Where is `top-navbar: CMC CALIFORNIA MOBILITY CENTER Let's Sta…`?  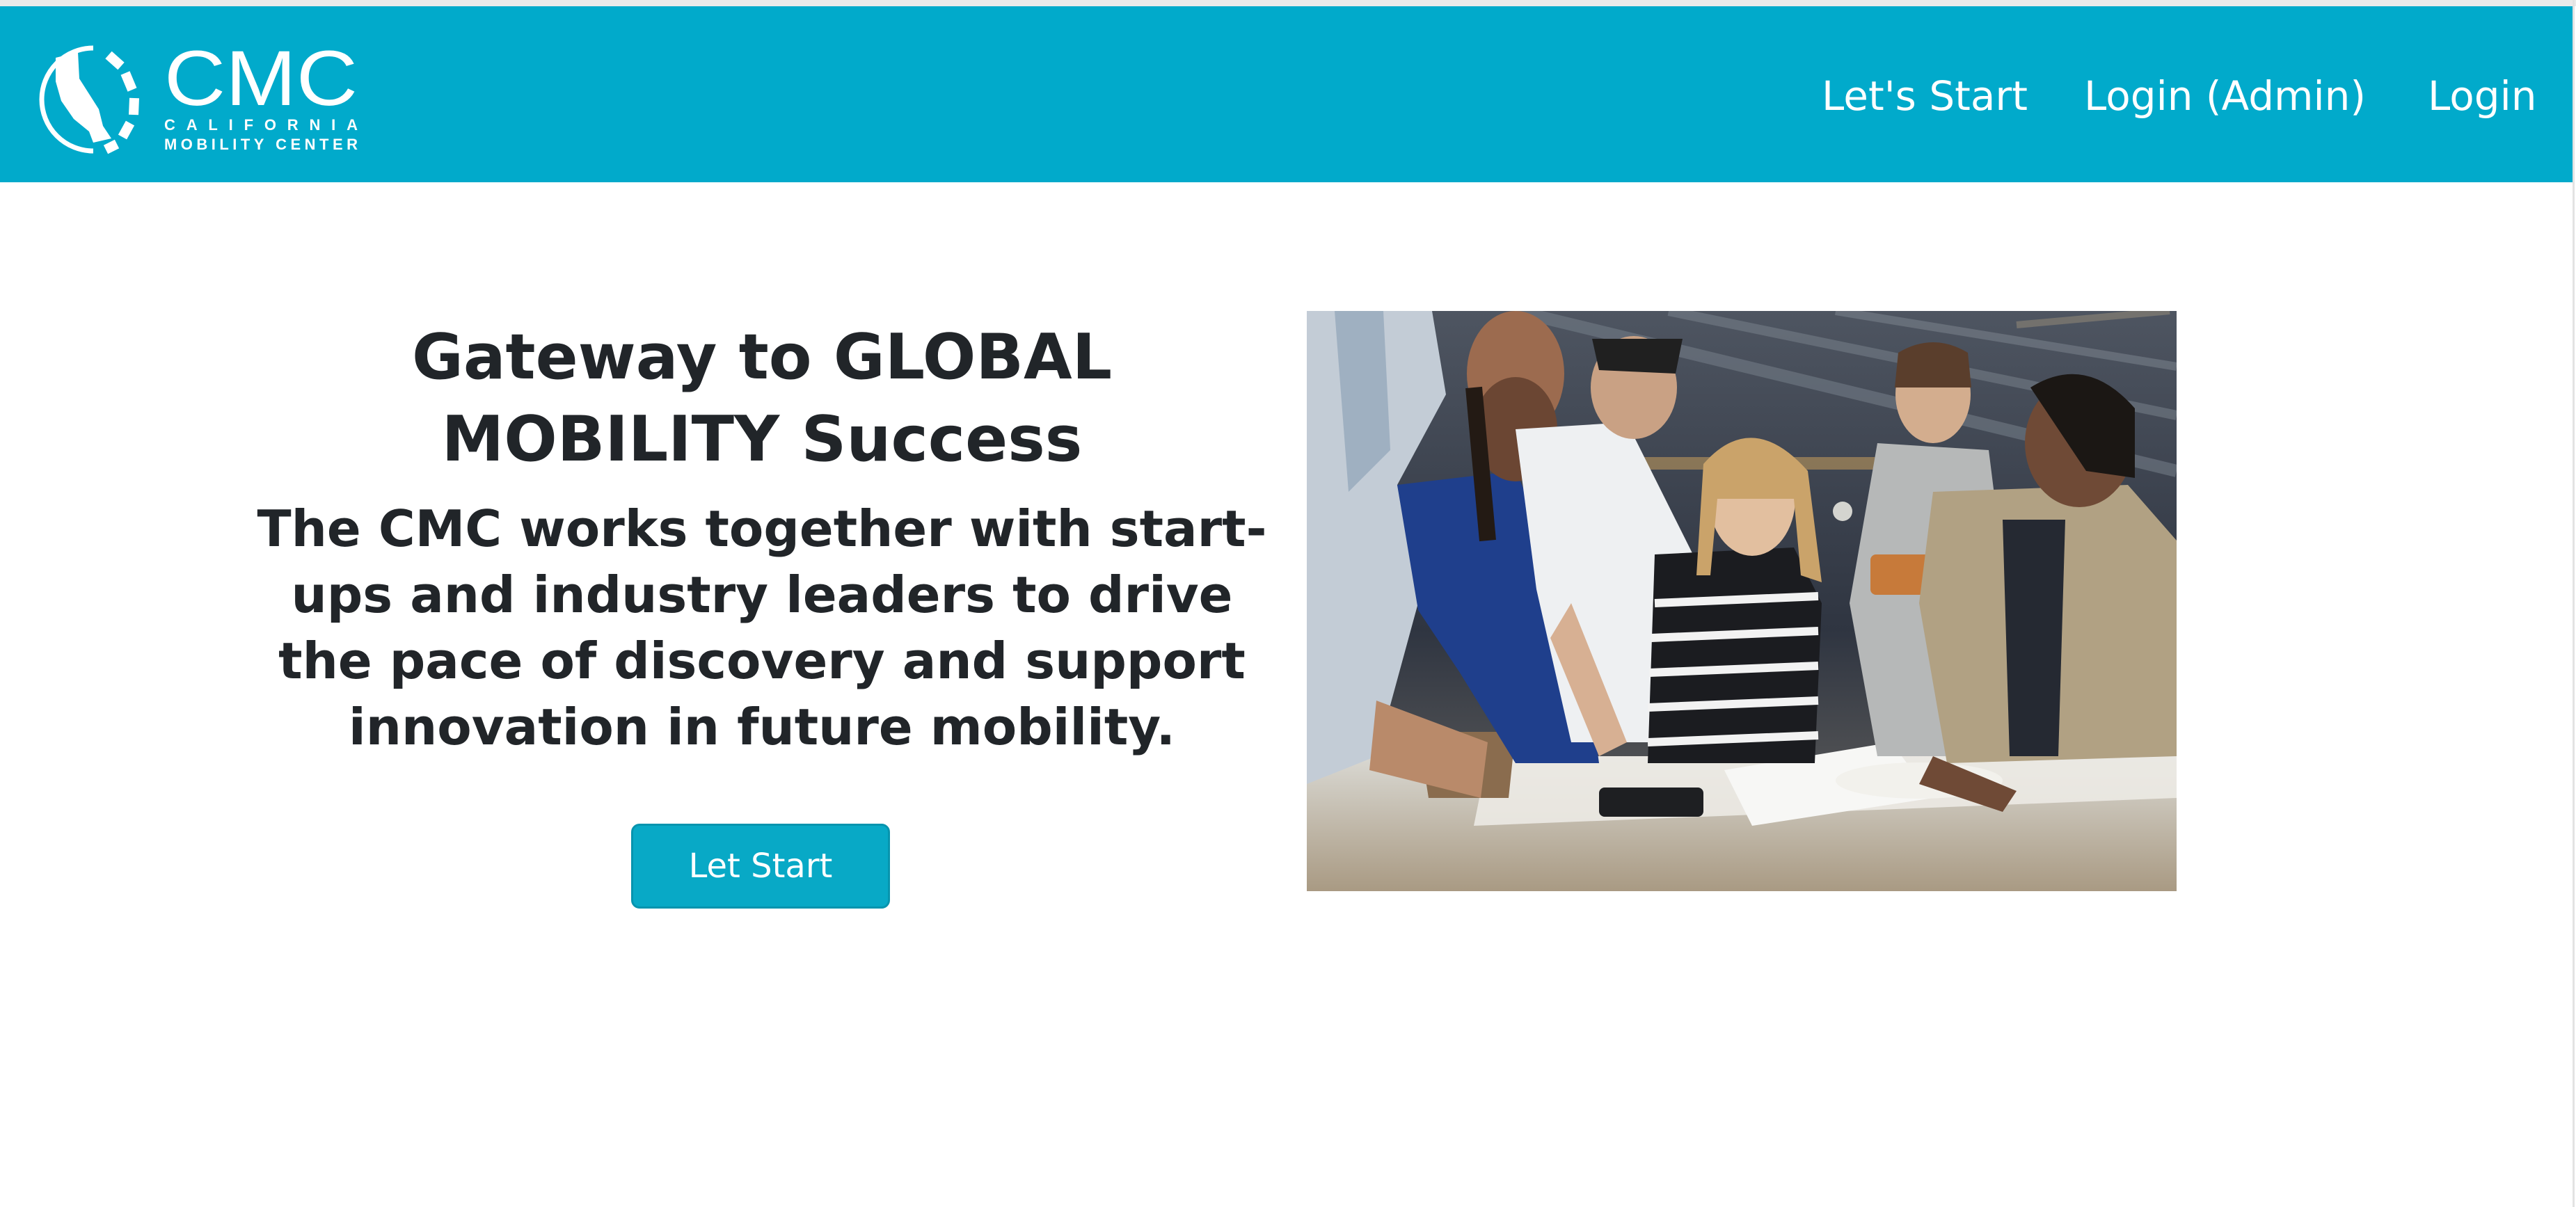 top-navbar: CMC CALIFORNIA MOBILITY CENTER Let's Sta… is located at coordinates (1286, 94).